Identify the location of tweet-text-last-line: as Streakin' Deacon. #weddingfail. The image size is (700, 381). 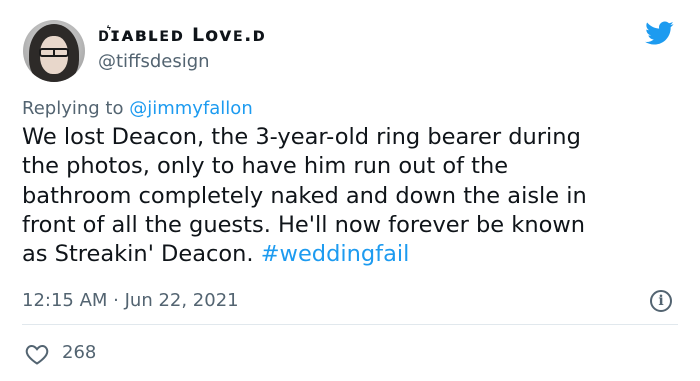
(352, 254).